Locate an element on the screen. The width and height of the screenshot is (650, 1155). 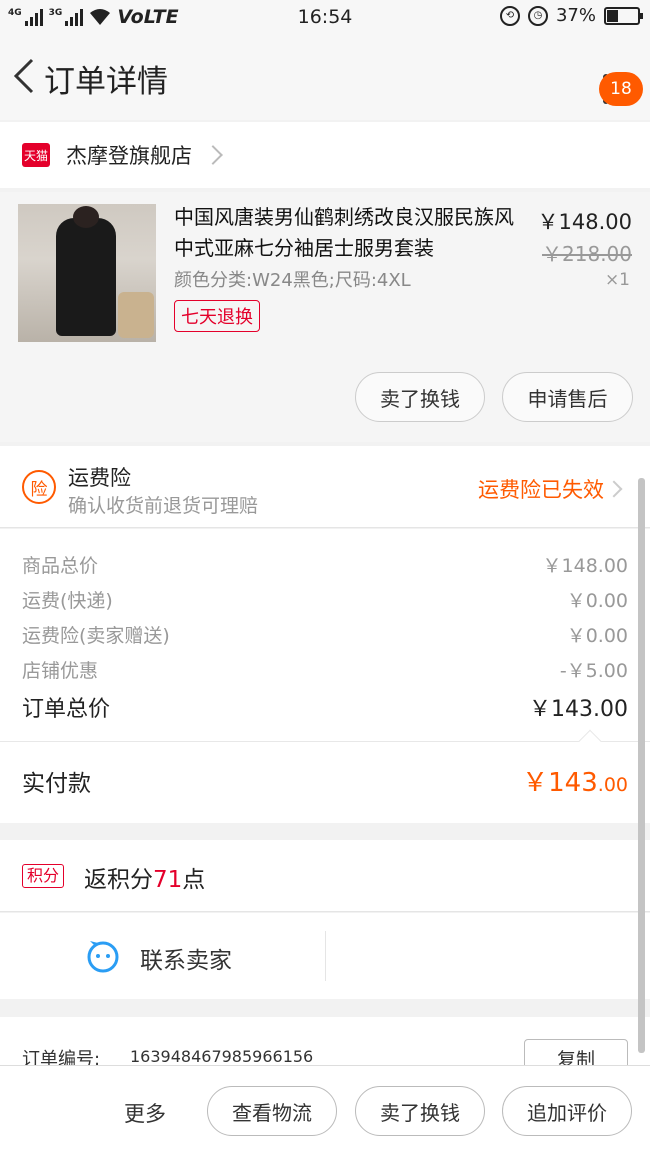
shop-name: 杰摩登旗舰店 is located at coordinates (129, 156).